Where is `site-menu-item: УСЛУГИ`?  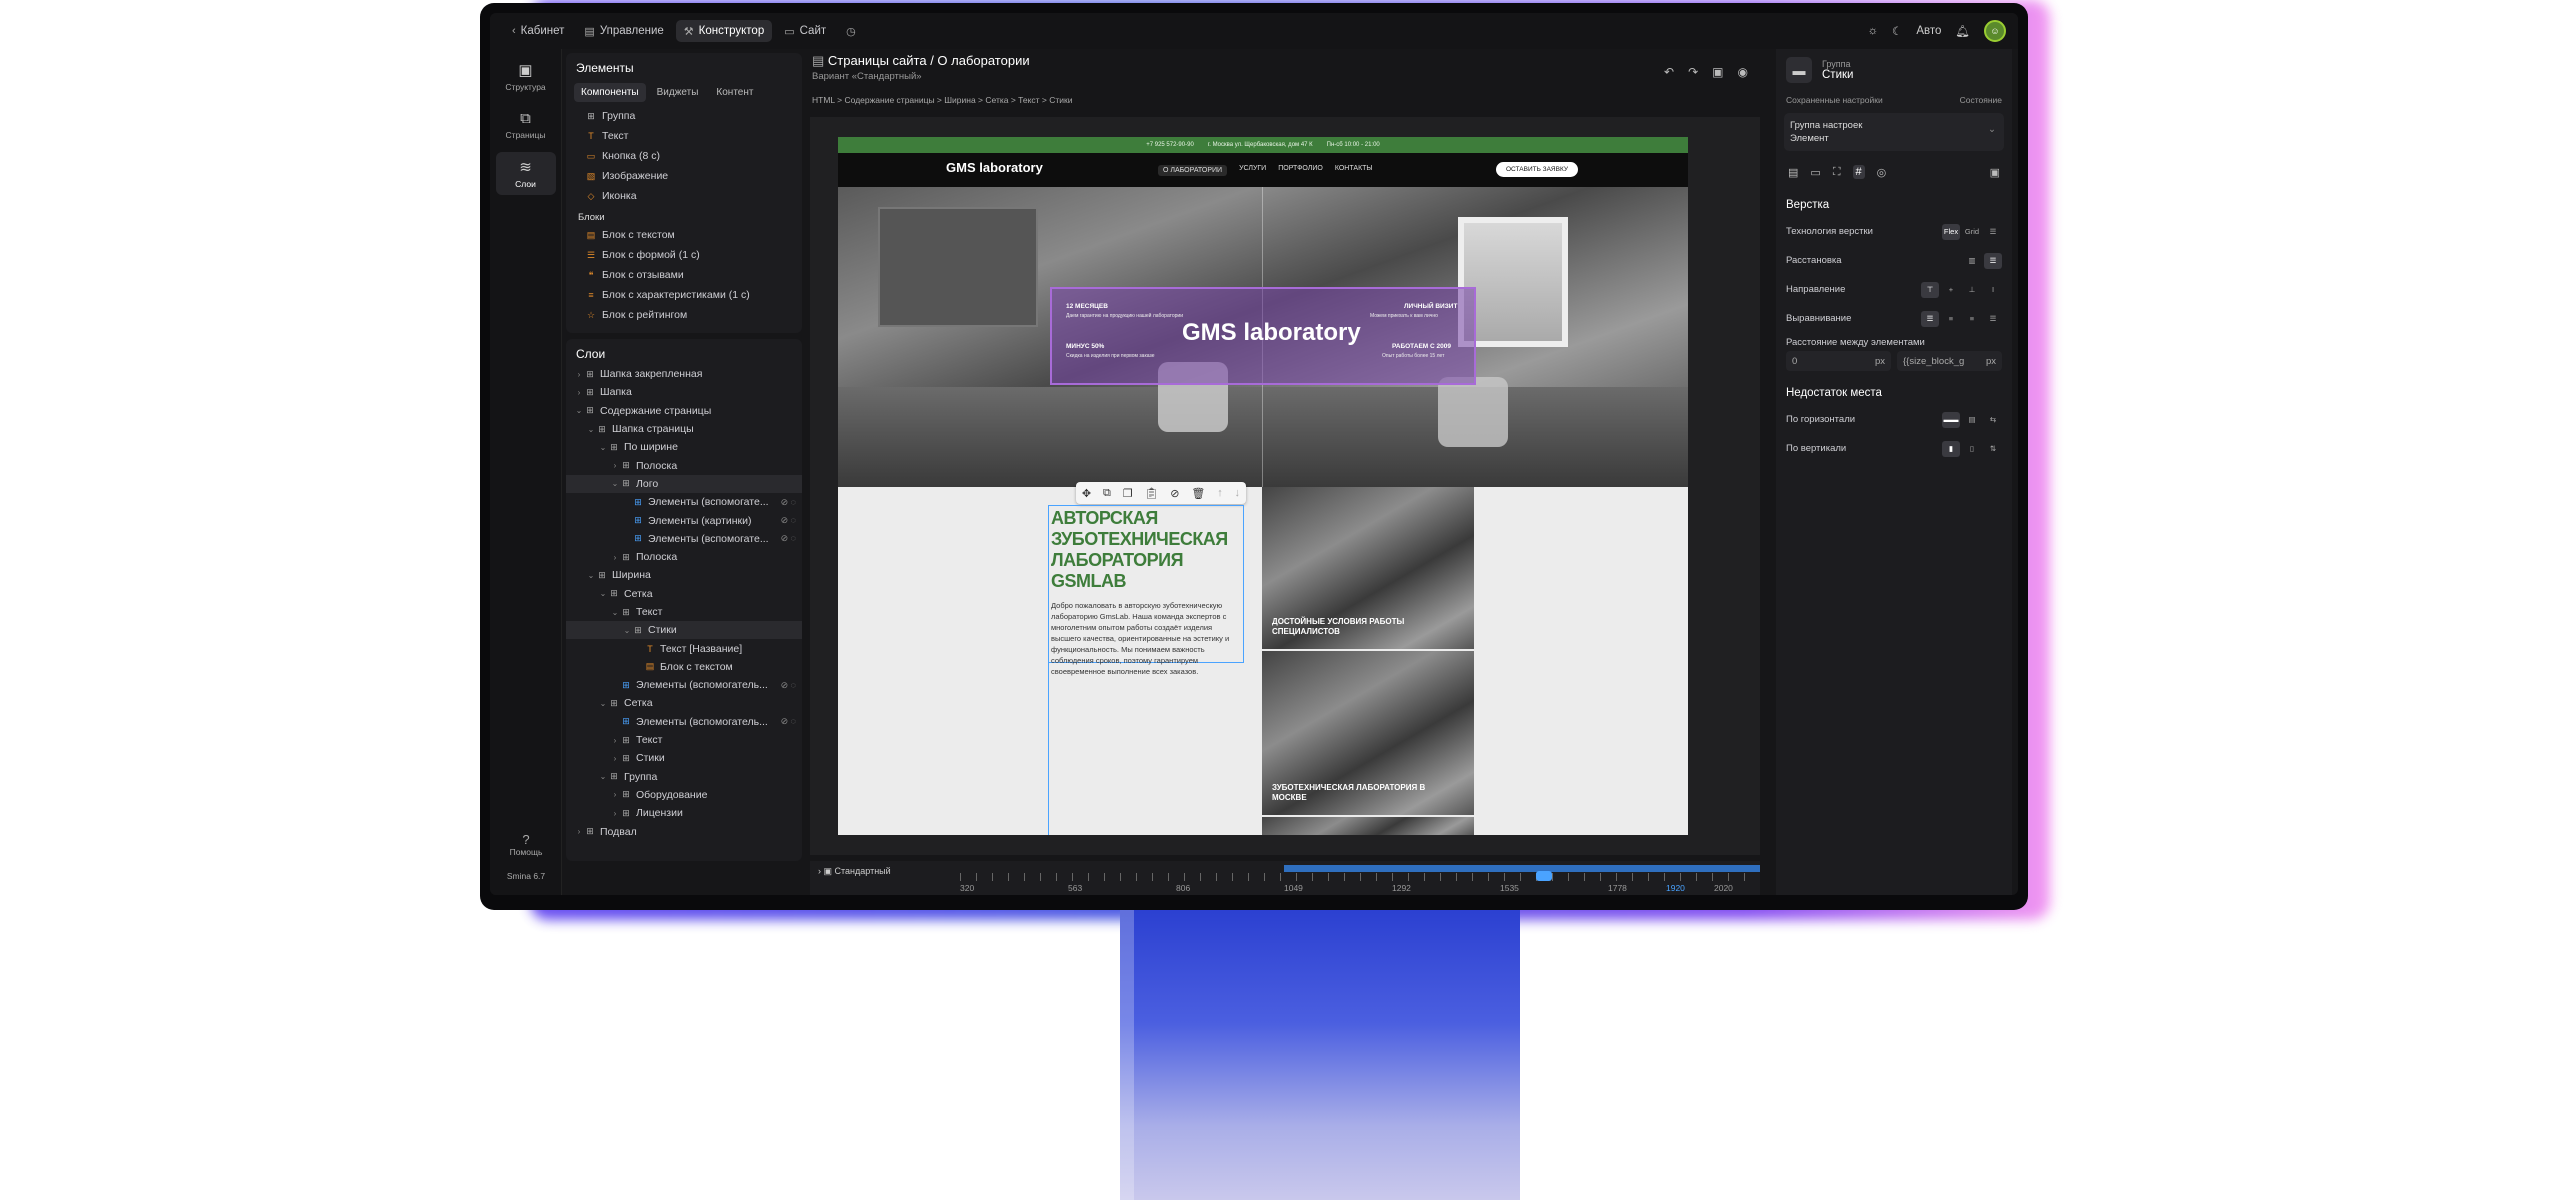 site-menu-item: УСЛУГИ is located at coordinates (1252, 170).